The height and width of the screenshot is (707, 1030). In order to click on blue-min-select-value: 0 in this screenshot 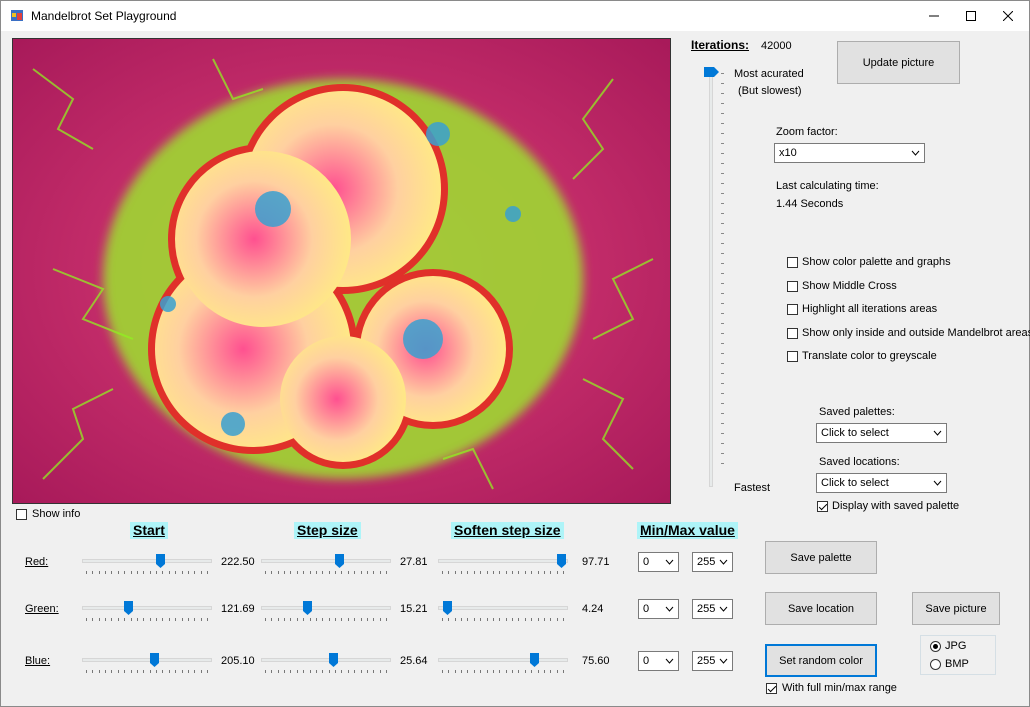, I will do `click(646, 661)`.